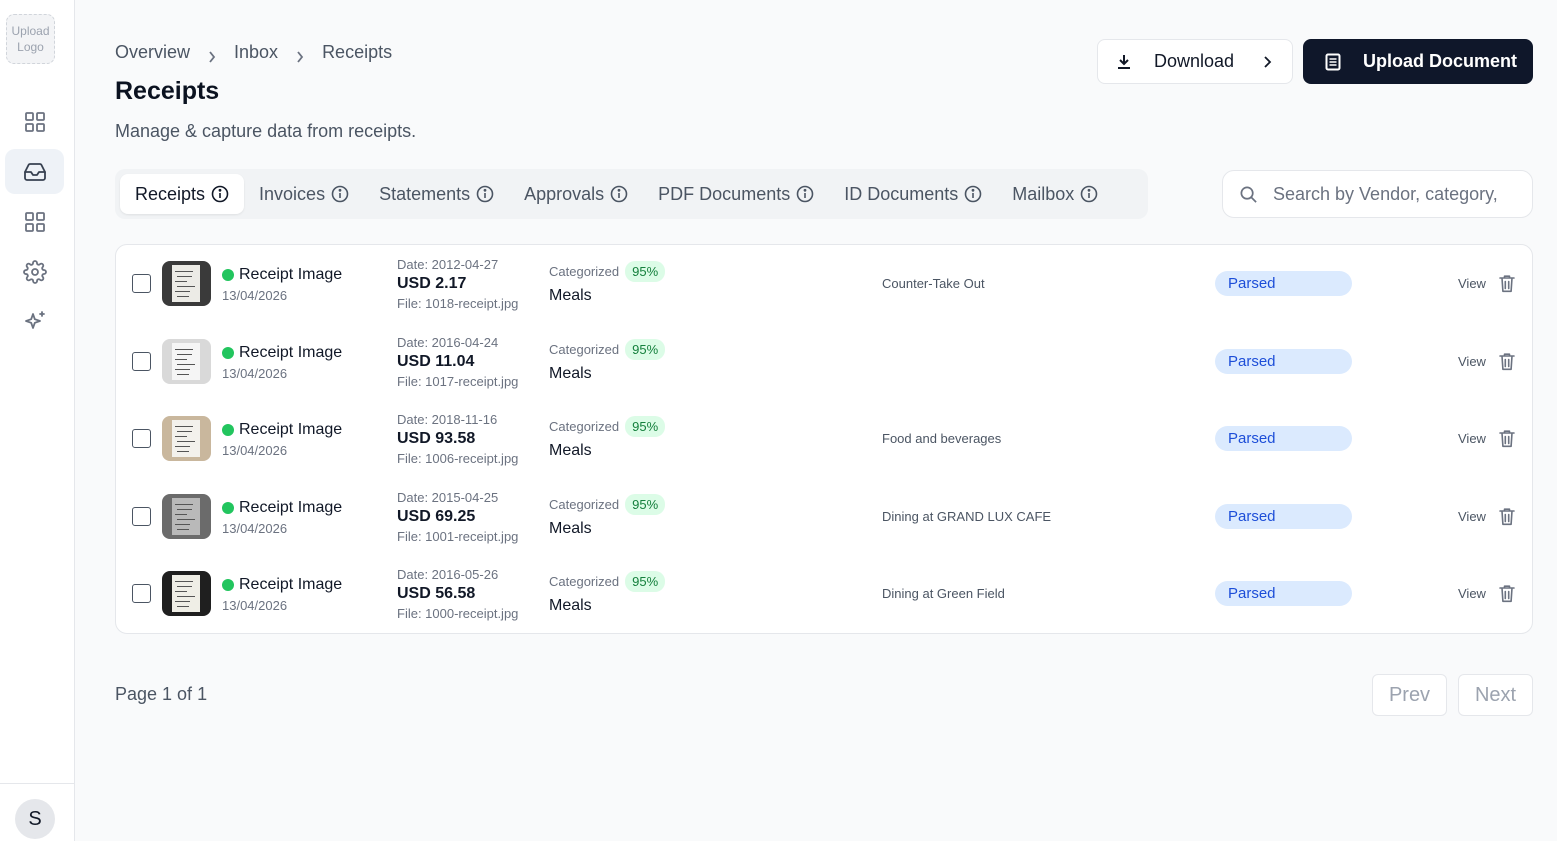 The width and height of the screenshot is (1557, 841). I want to click on apps-icon, so click(34, 221).